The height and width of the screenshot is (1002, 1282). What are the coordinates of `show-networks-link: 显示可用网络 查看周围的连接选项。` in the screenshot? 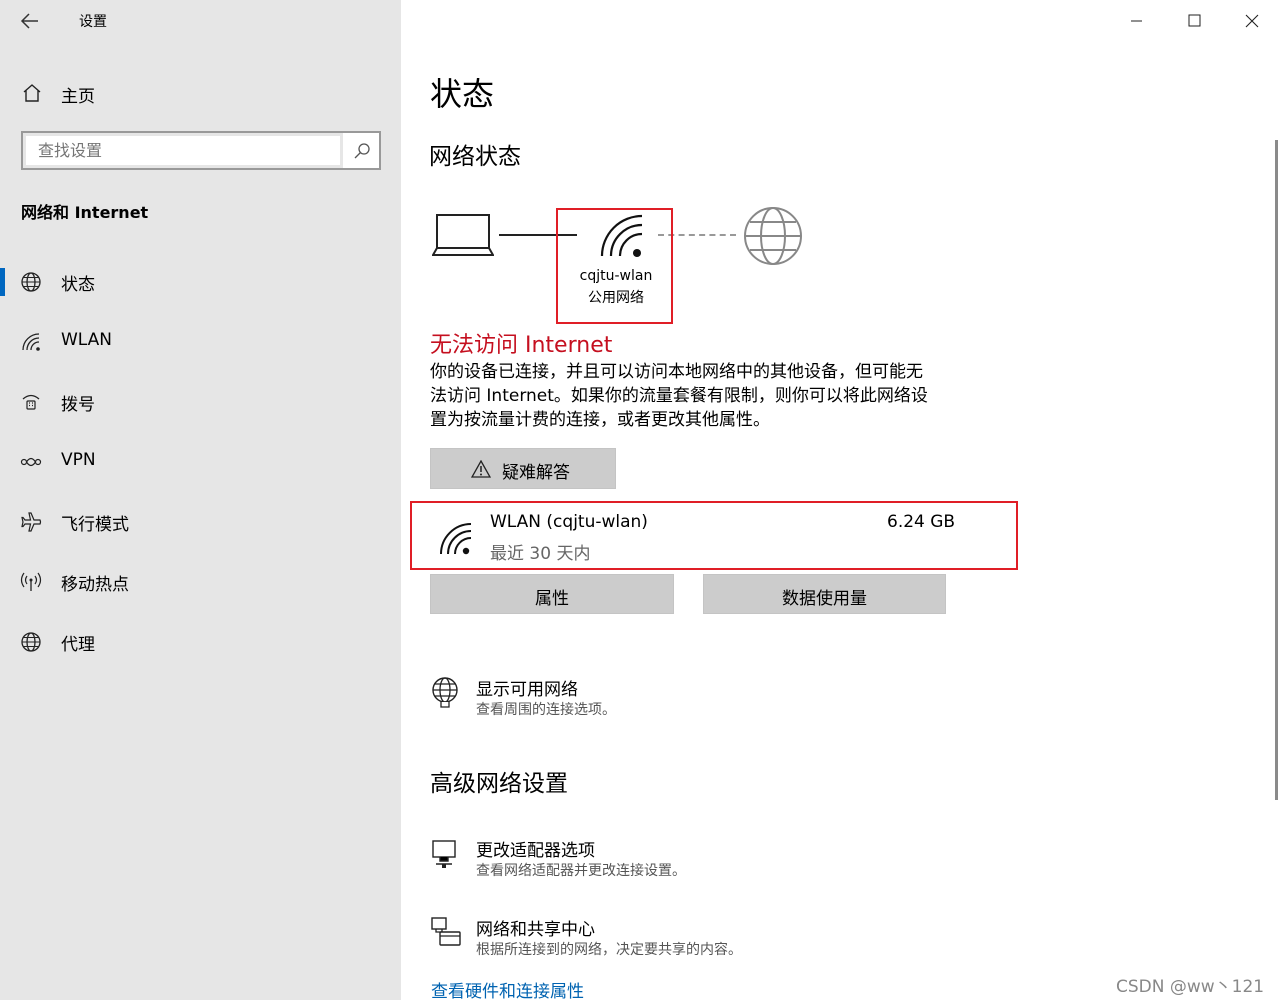 It's located at (580, 697).